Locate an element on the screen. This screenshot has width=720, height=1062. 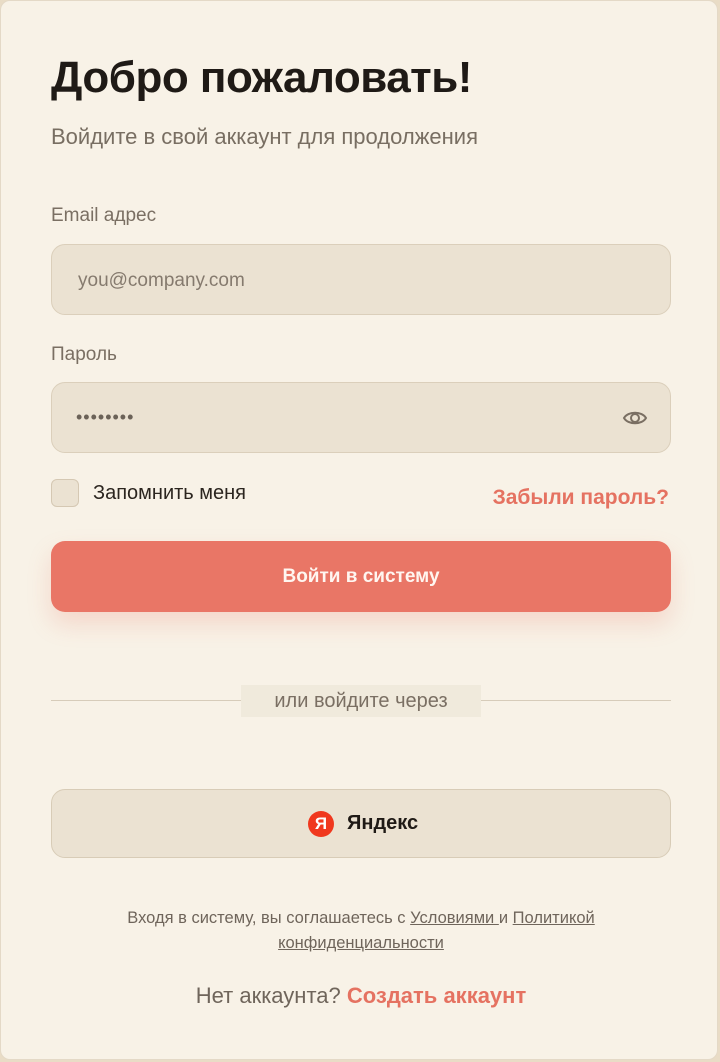
forgot-password-link: Забыли пароль? is located at coordinates (581, 498).